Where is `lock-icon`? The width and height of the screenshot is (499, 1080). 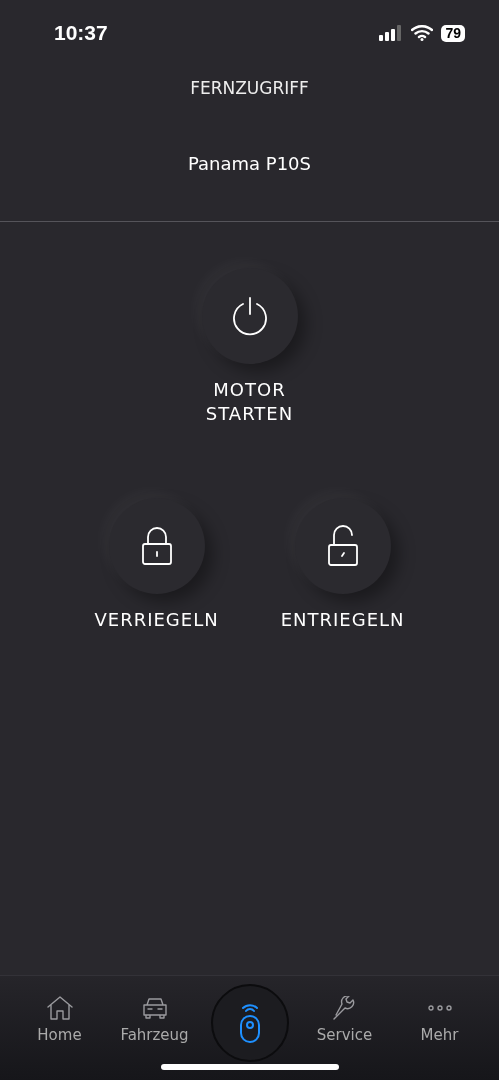
lock-icon is located at coordinates (156, 545).